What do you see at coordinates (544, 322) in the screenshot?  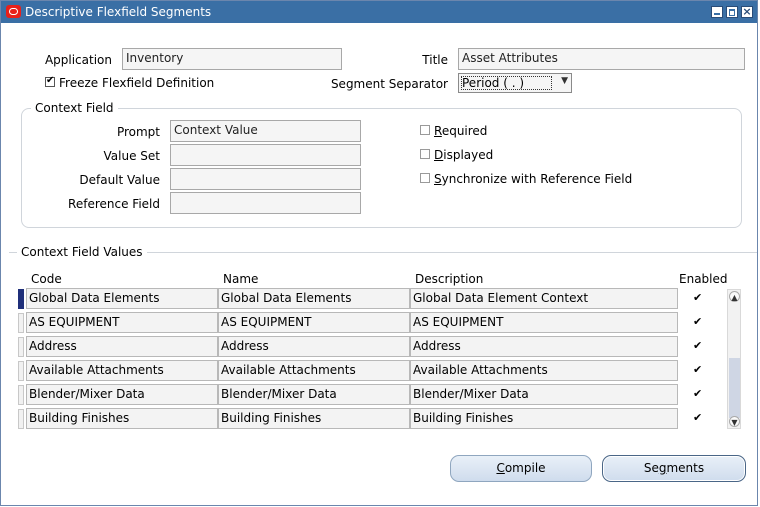 I see `description-cell: AS EQUIPMENT` at bounding box center [544, 322].